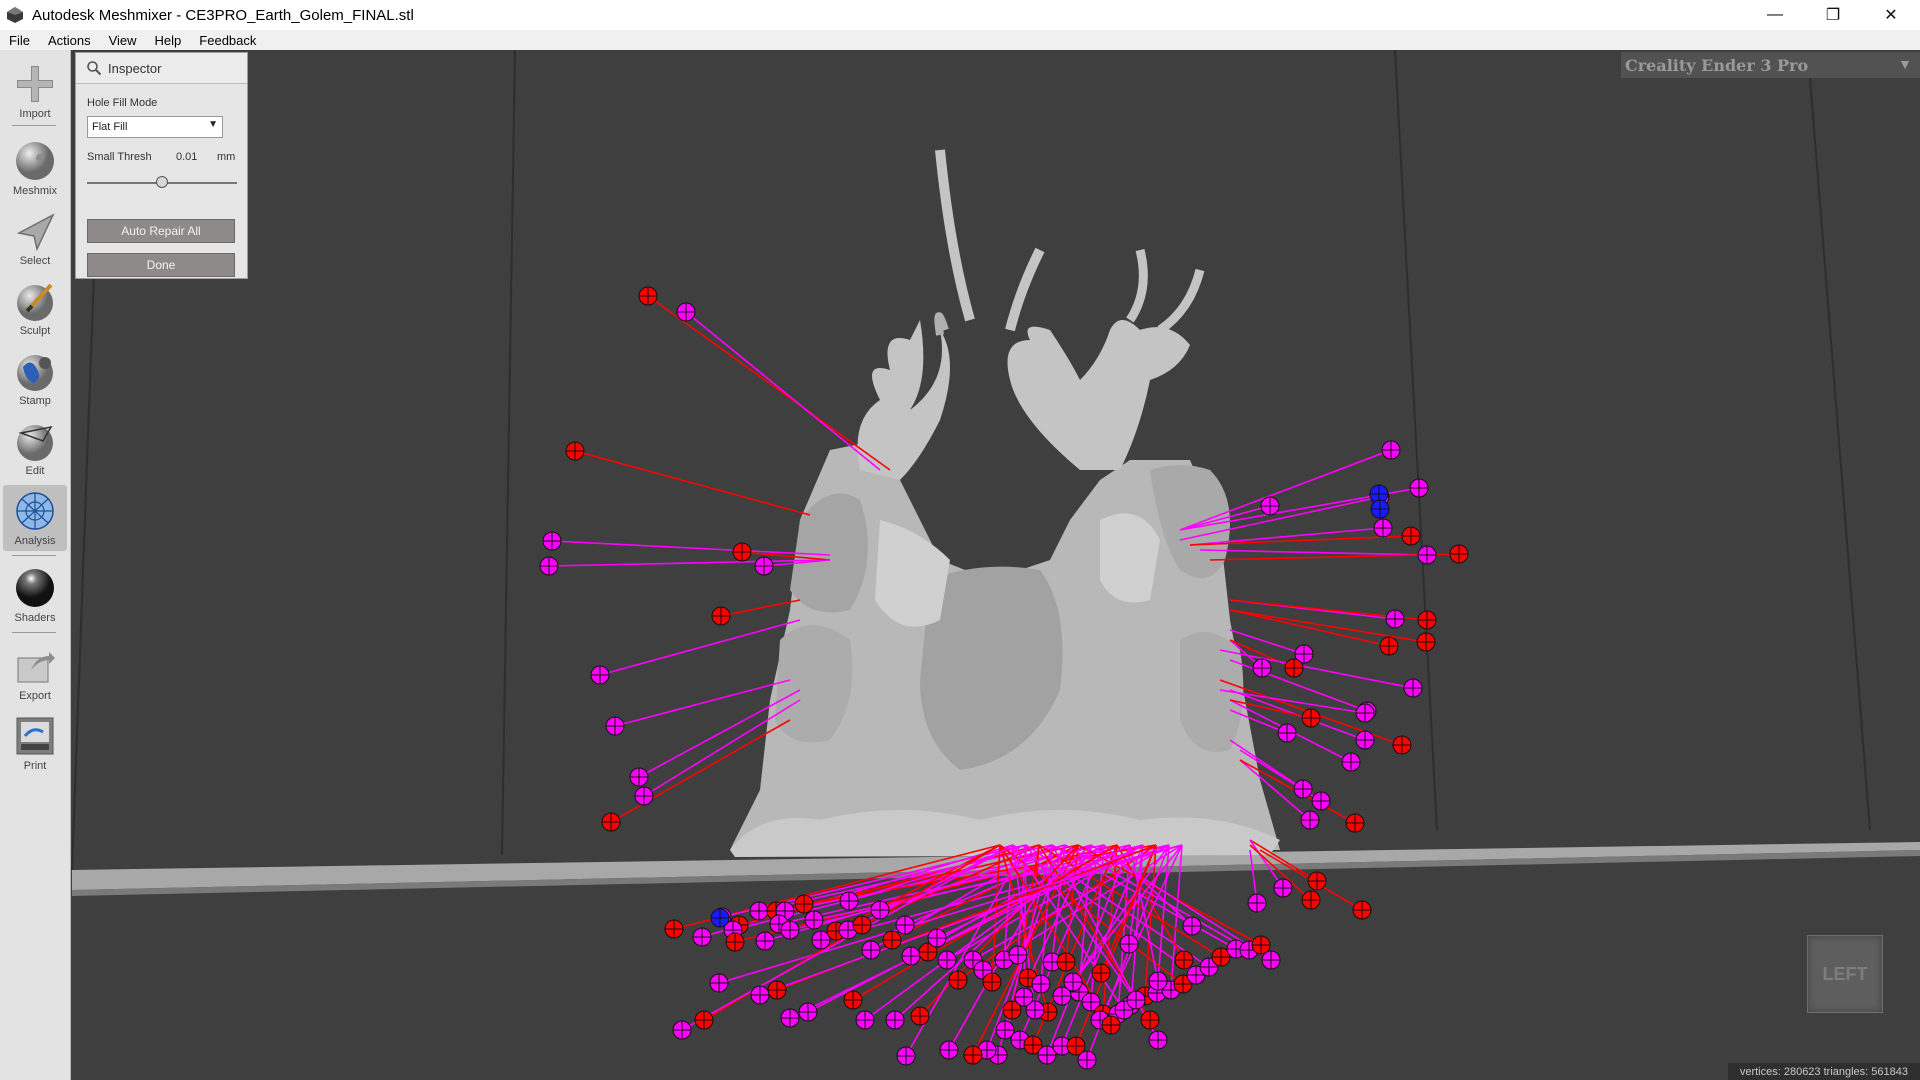 The height and width of the screenshot is (1080, 1920). I want to click on auto-repair-all-button: Auto Repair All, so click(161, 231).